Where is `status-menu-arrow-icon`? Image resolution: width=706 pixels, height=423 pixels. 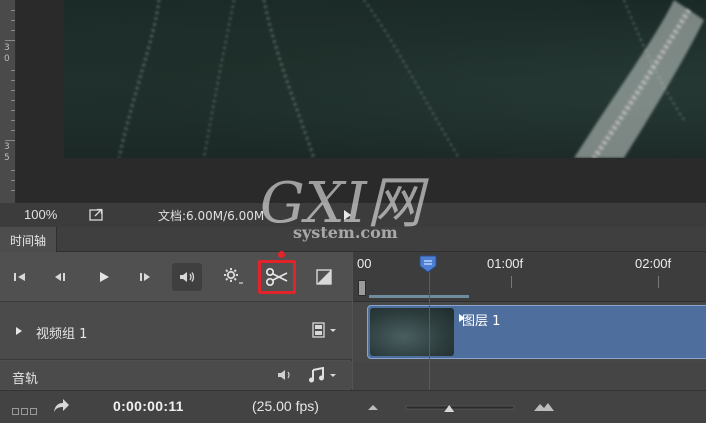
status-menu-arrow-icon is located at coordinates (347, 215).